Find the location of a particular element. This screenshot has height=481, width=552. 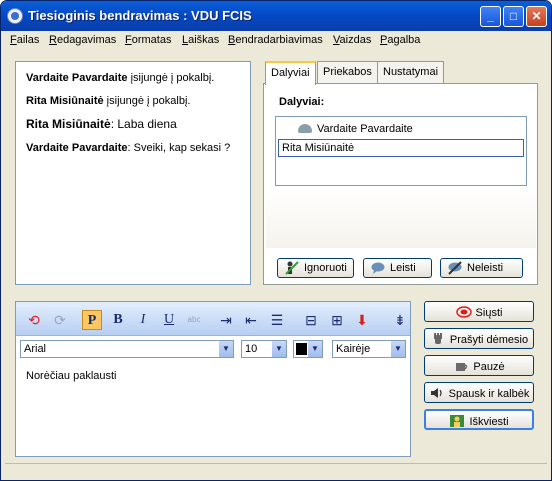

participants-list: Vardaite Pavardaite Rita Misiūnaitė is located at coordinates (401, 151).